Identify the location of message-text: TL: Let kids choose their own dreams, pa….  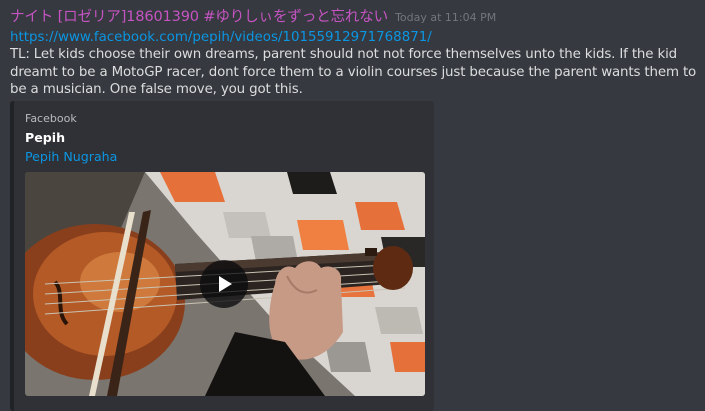
(353, 72).